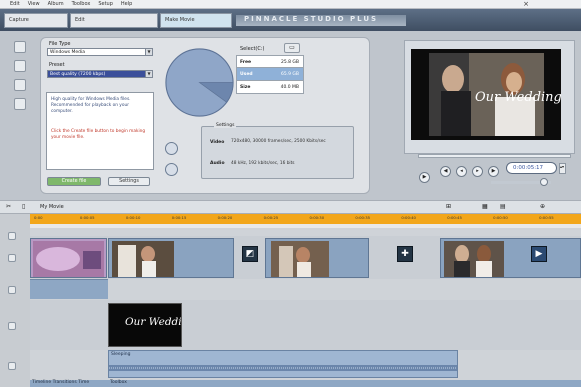 This screenshot has height=387, width=581. I want to click on audio-label: Audio, so click(217, 163).